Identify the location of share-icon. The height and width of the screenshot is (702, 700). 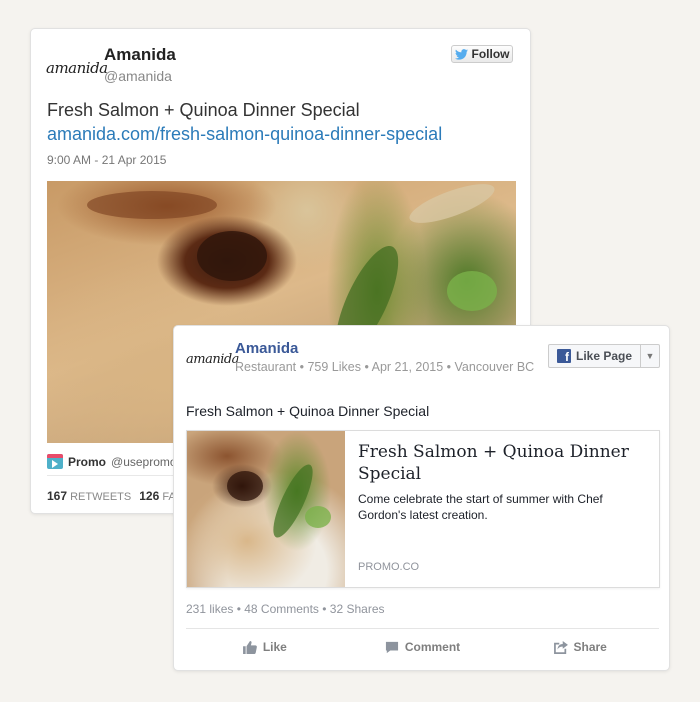
(560, 647).